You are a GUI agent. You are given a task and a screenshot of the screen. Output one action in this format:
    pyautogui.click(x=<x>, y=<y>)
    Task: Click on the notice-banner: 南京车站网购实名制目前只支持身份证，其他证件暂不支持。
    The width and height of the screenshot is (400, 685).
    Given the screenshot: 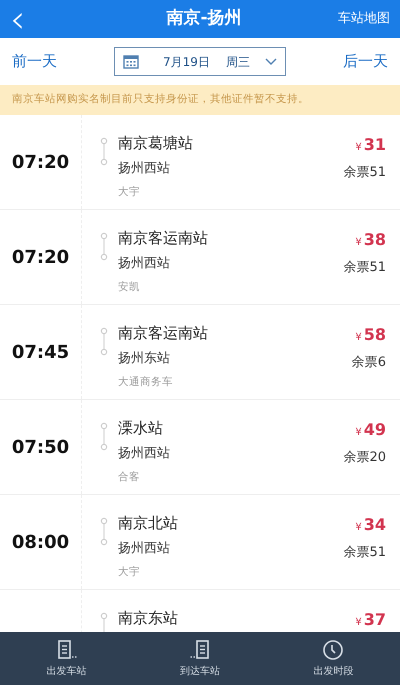 What is the action you would take?
    pyautogui.click(x=200, y=100)
    